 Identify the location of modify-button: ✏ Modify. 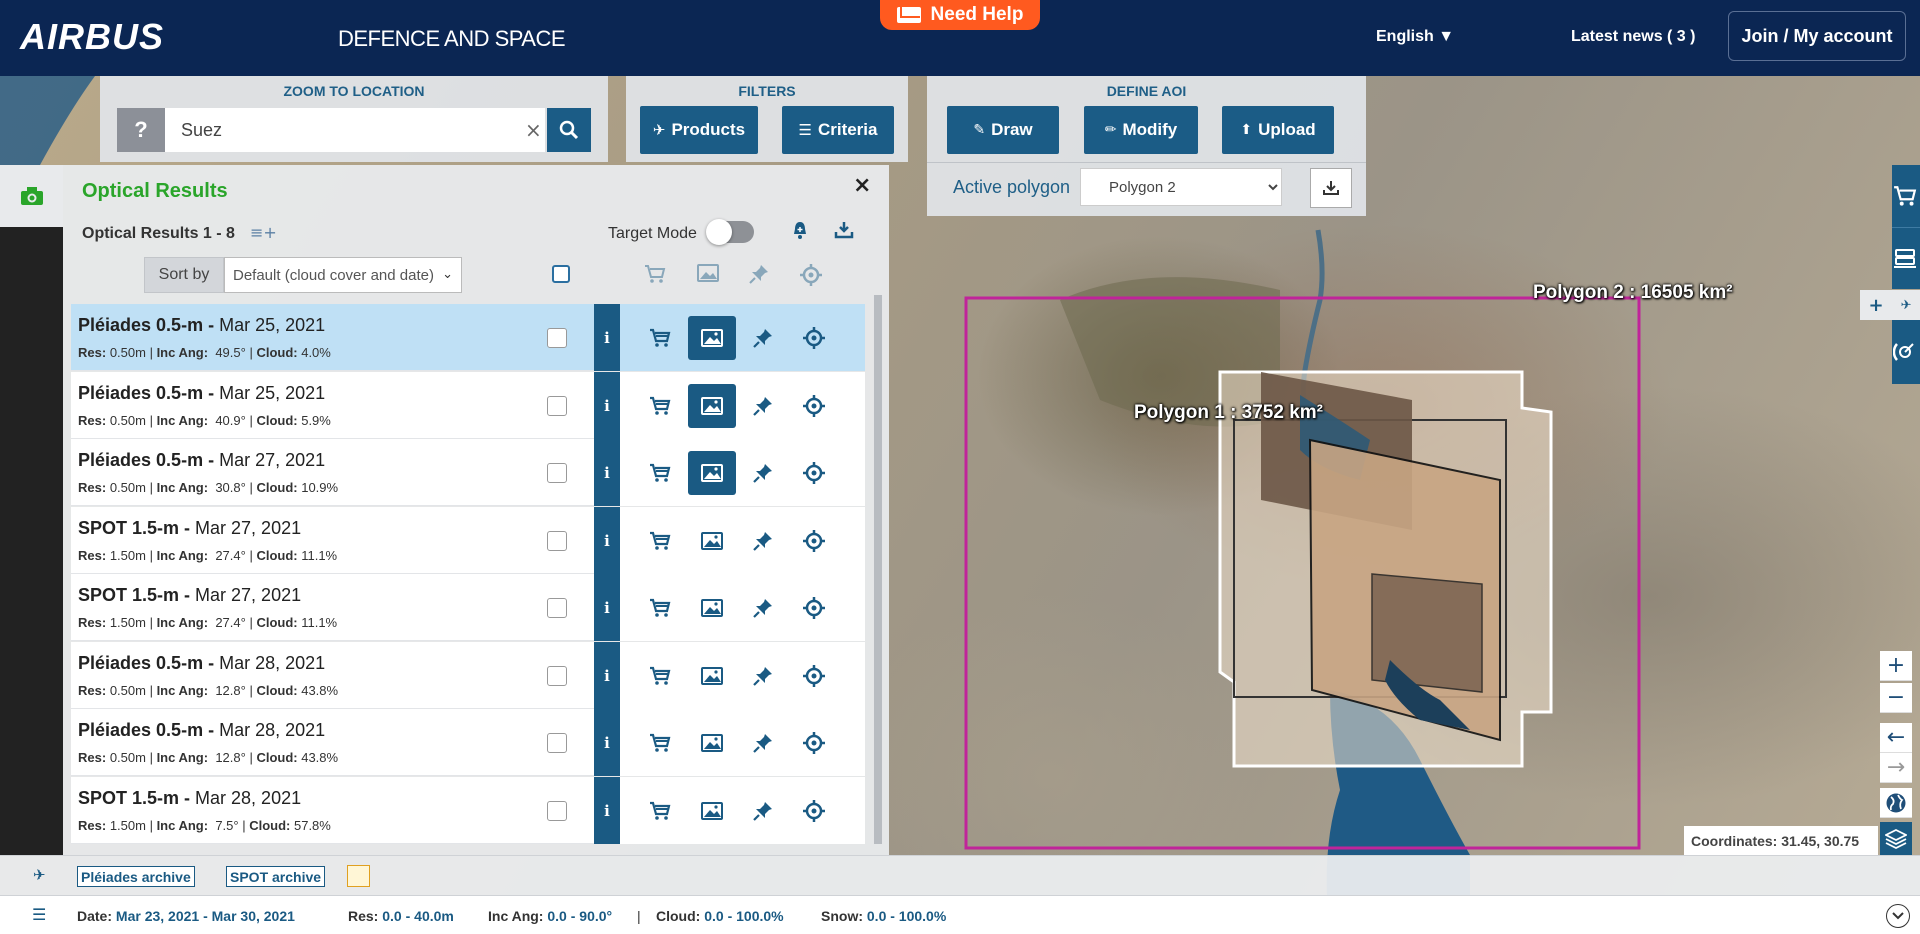
(1141, 130).